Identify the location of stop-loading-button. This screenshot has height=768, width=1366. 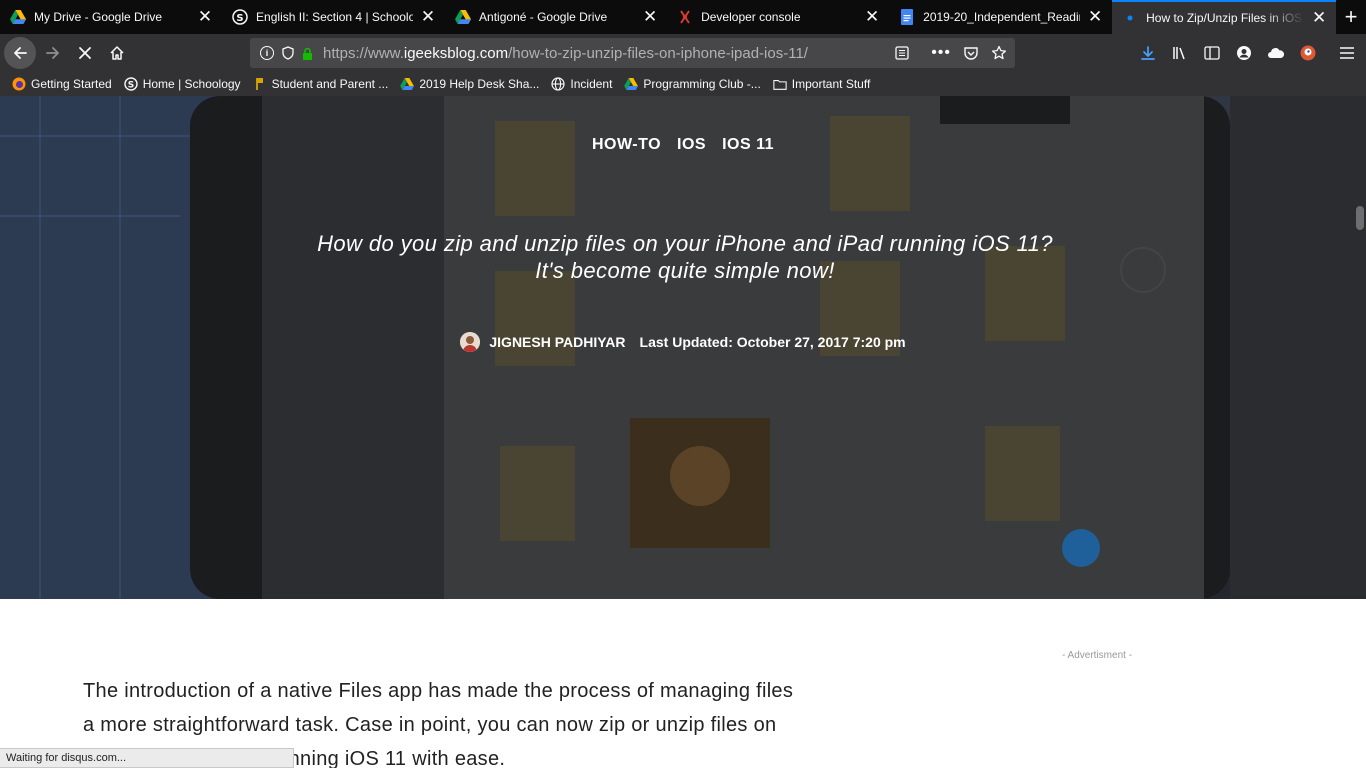
(85, 53).